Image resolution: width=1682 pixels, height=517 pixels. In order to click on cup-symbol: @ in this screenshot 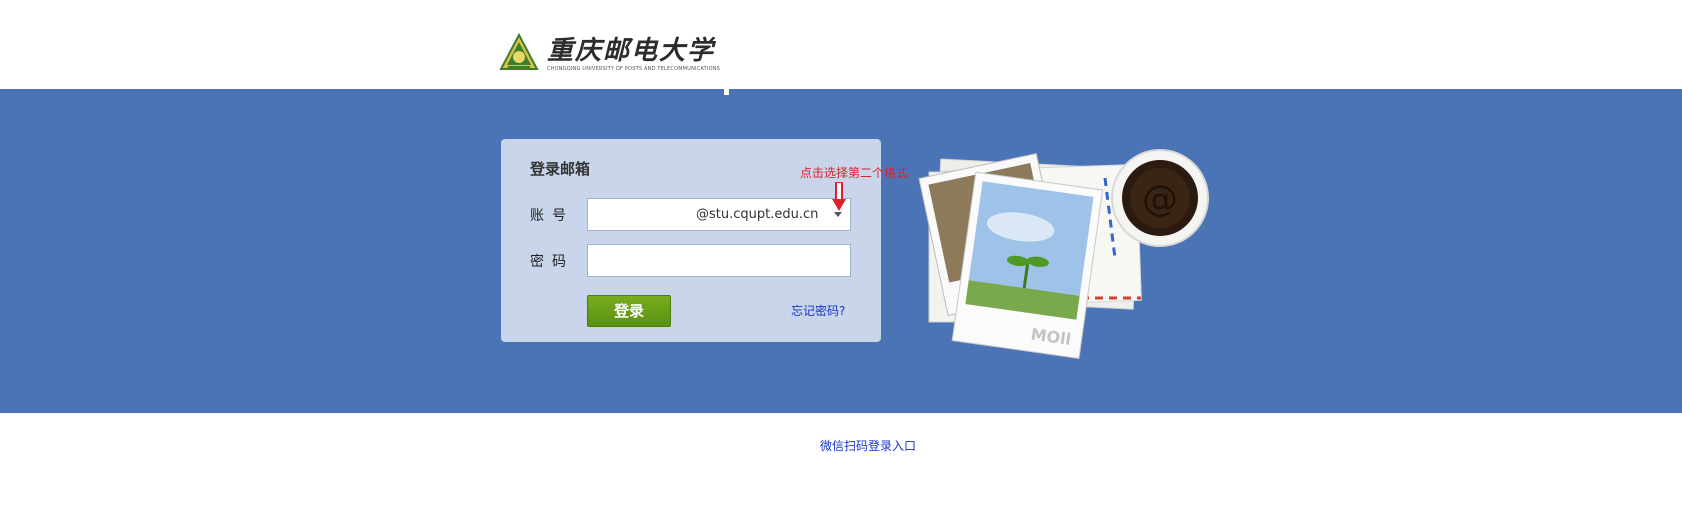, I will do `click(1160, 199)`.